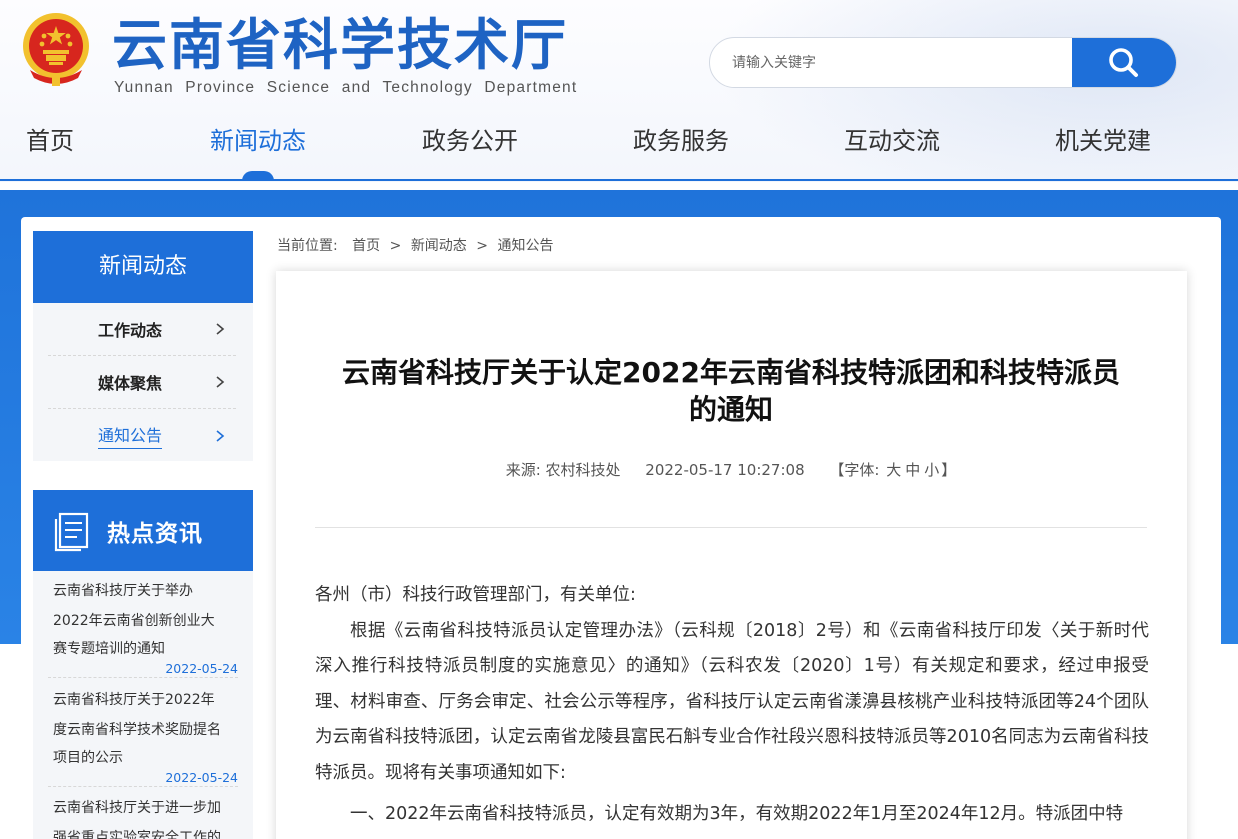 This screenshot has height=839, width=1238. What do you see at coordinates (730, 409) in the screenshot?
I see `article-title-line: 的通知` at bounding box center [730, 409].